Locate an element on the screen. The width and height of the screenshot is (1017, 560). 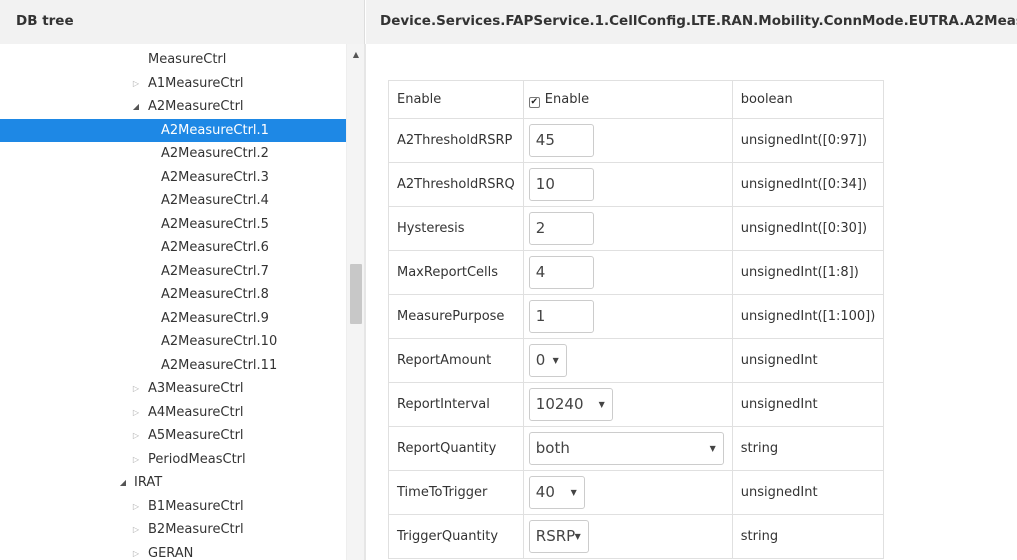
param-name: Enable is located at coordinates (456, 99).